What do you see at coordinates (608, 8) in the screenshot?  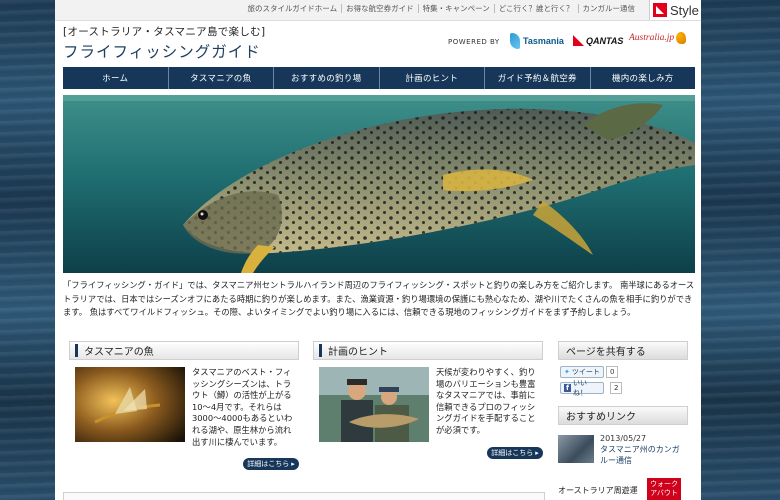 I see `utility-link-kangaroo: カンガルー通信` at bounding box center [608, 8].